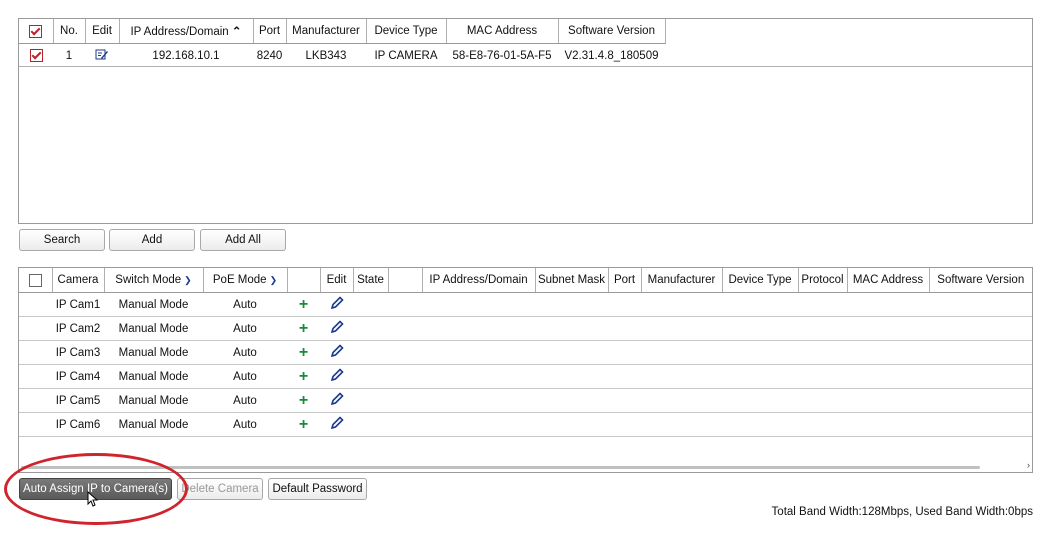 The height and width of the screenshot is (535, 1044). I want to click on col-ip-address: IP Address/Domain ⌃, so click(186, 31).